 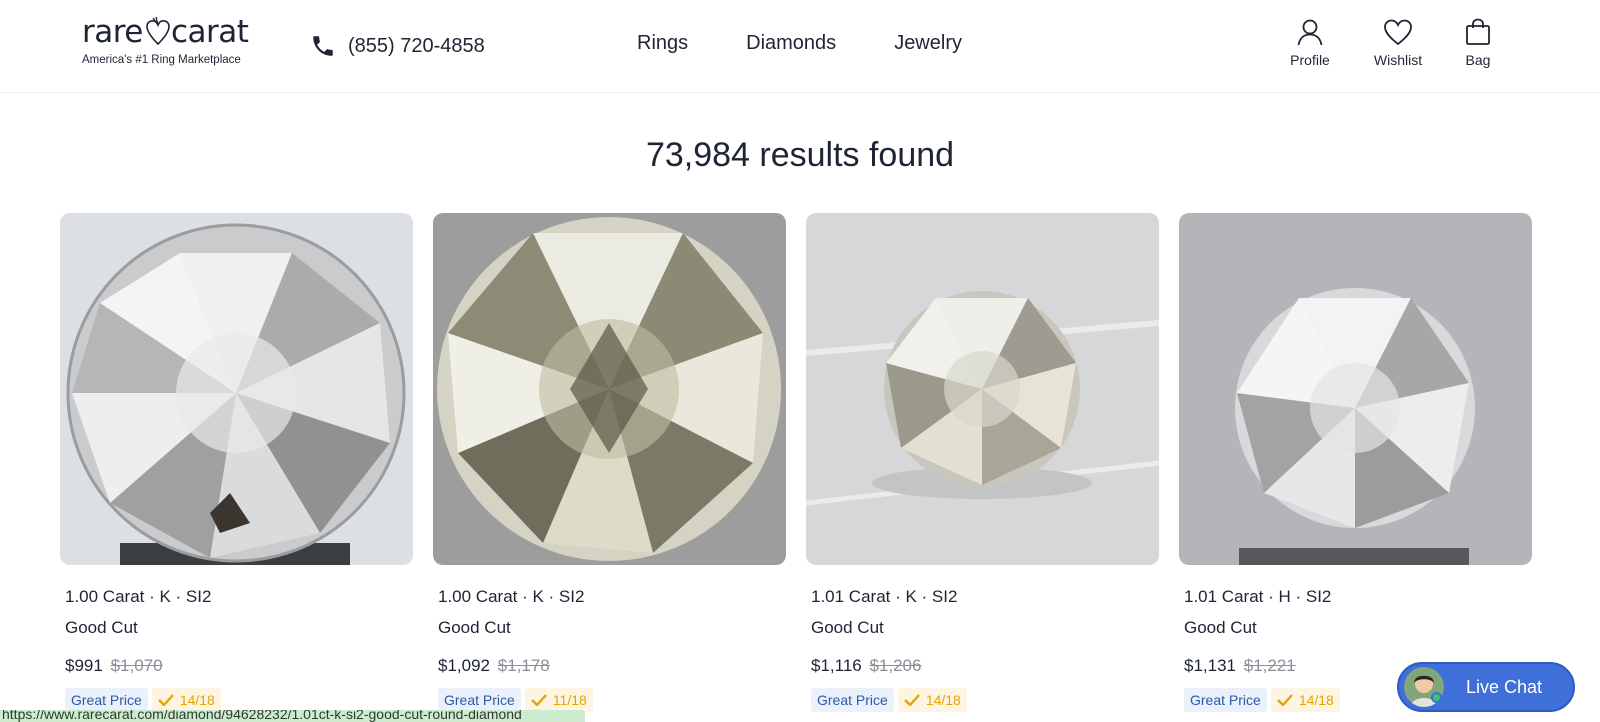 What do you see at coordinates (1436, 697) in the screenshot?
I see `online-status-dot` at bounding box center [1436, 697].